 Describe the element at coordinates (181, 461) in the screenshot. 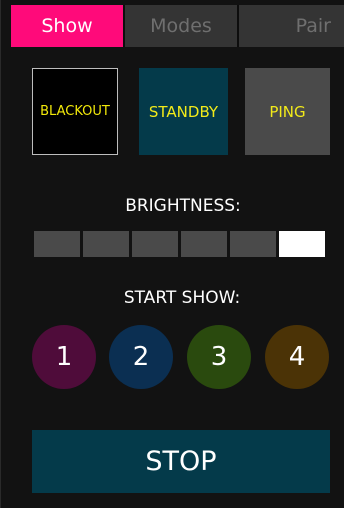

I see `stop-button: STOP` at that location.